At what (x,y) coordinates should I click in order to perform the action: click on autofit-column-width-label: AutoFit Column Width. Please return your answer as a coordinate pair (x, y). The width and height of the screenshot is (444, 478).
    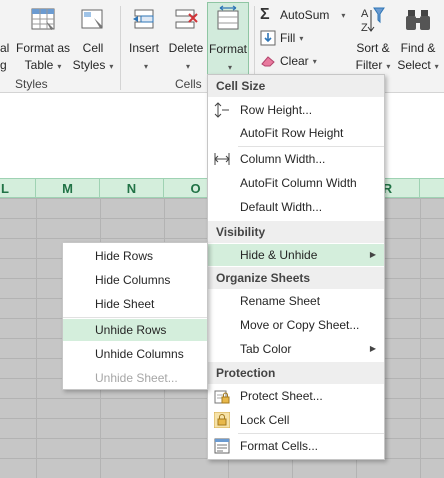
    Looking at the image, I should click on (298, 183).